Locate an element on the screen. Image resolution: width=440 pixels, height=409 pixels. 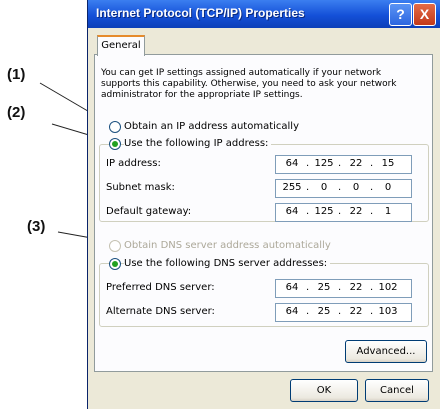
ip-manual-radio is located at coordinates (115, 144).